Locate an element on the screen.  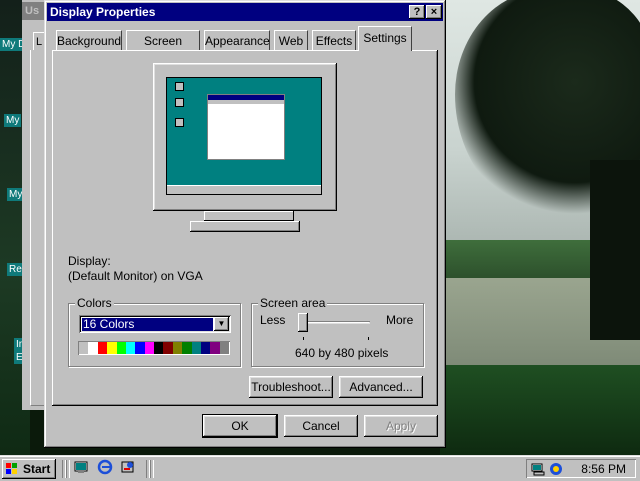
system-tray: 8:56 PM is located at coordinates (581, 468).